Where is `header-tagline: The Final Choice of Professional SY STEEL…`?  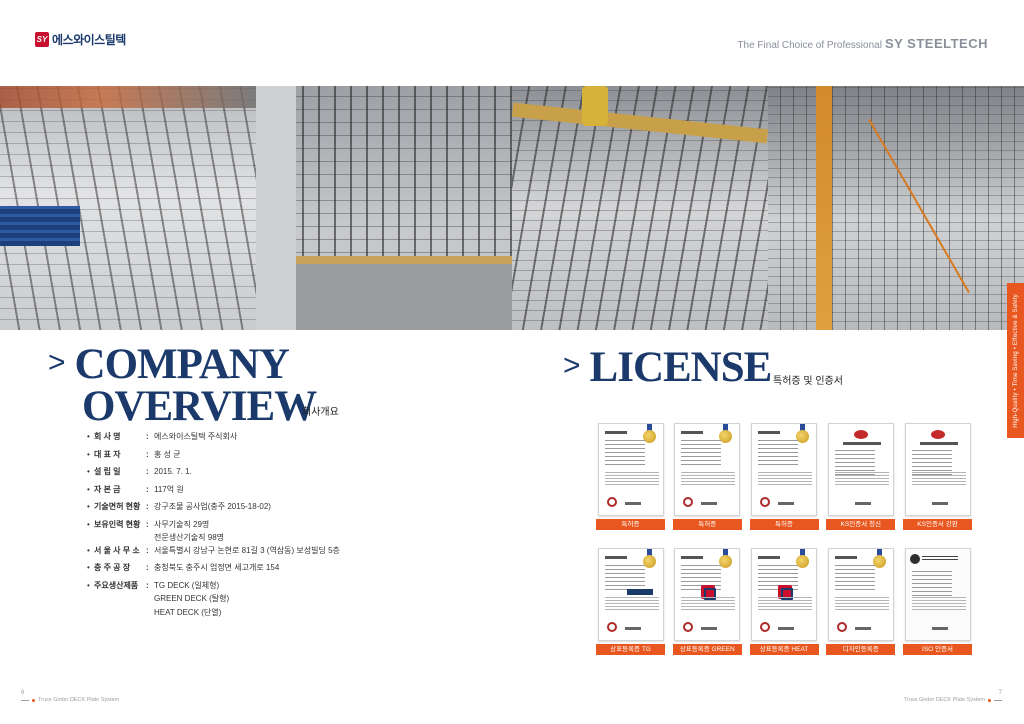
header-tagline: The Final Choice of Professional SY STEEL… is located at coordinates (862, 43).